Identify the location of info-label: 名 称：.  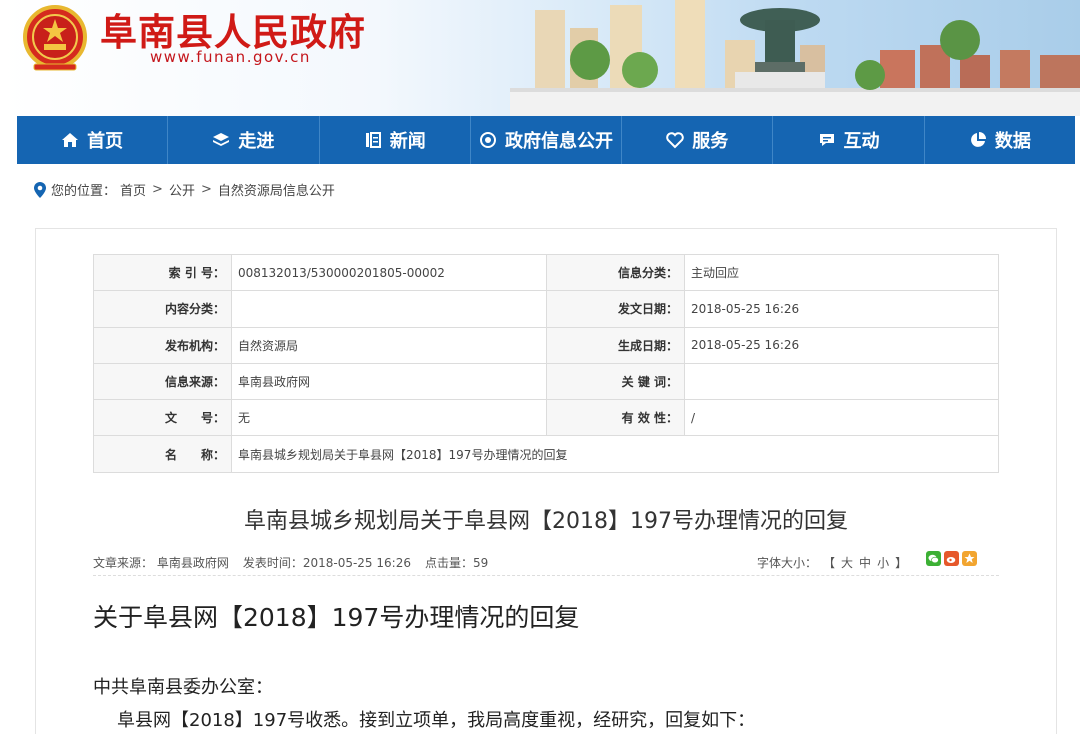
(162, 454).